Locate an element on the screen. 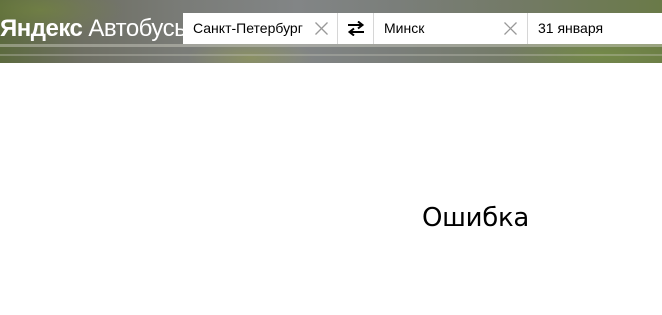  logo-brand: Яндекс is located at coordinates (41, 28).